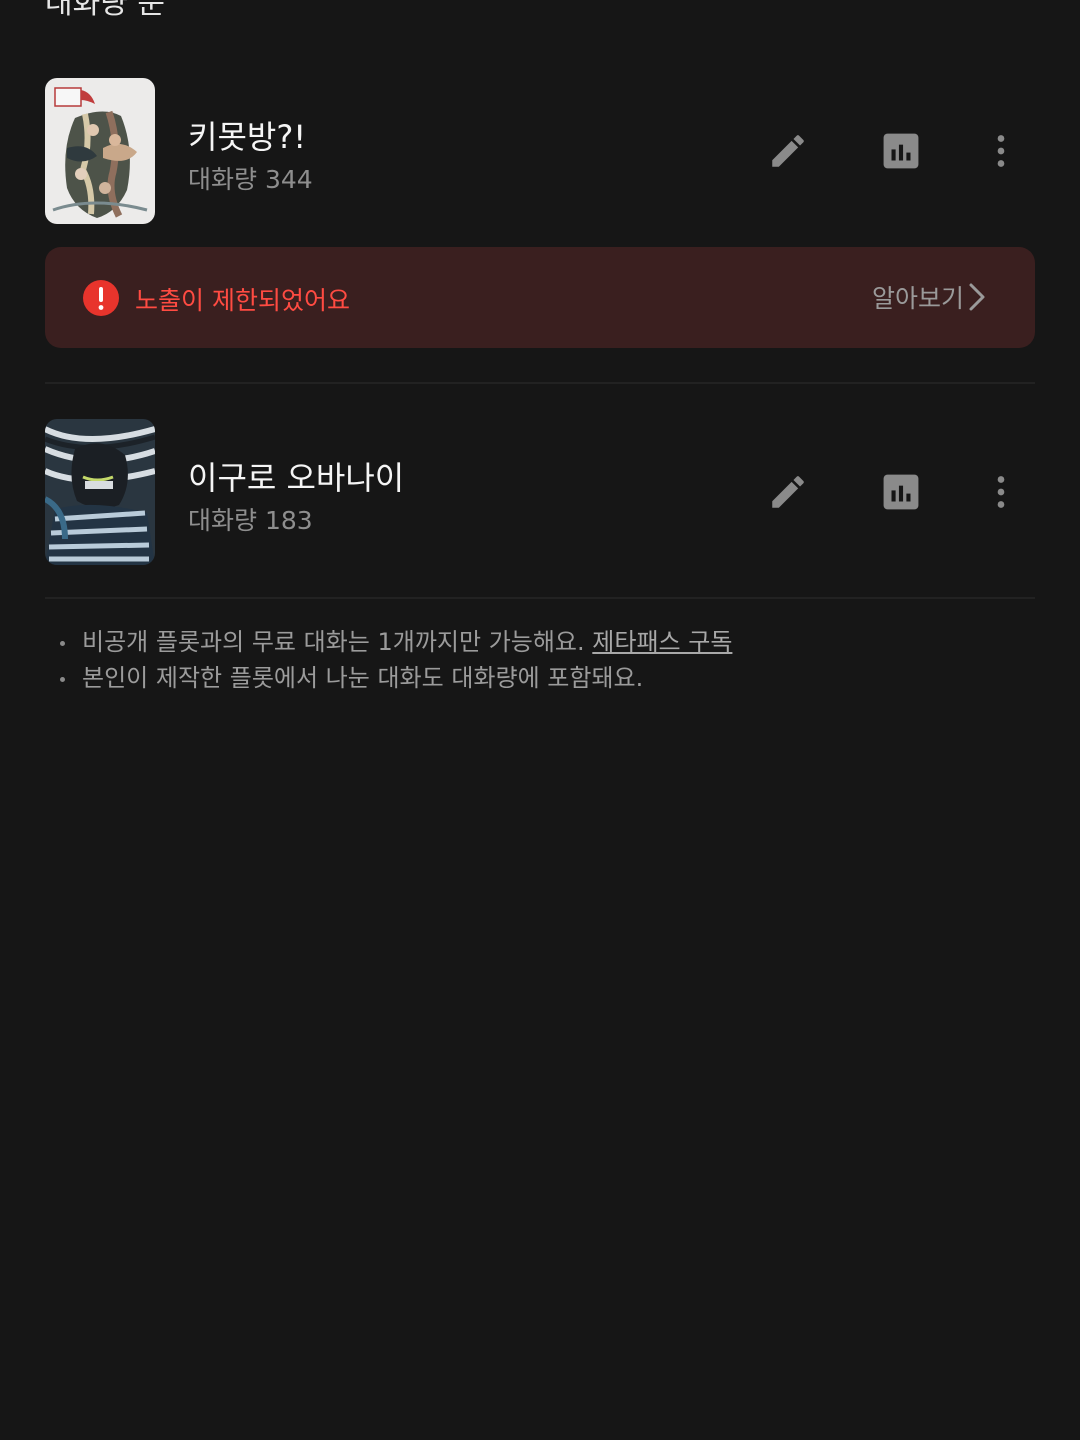  Describe the element at coordinates (540, 297) in the screenshot. I see `exposure-restricted-banner: 노출이 제한되었어요 알아보기` at that location.